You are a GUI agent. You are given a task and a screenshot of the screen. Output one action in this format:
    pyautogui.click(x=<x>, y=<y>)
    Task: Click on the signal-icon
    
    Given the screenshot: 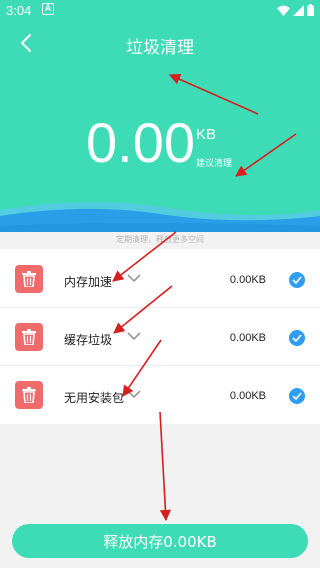 What is the action you would take?
    pyautogui.click(x=298, y=10)
    